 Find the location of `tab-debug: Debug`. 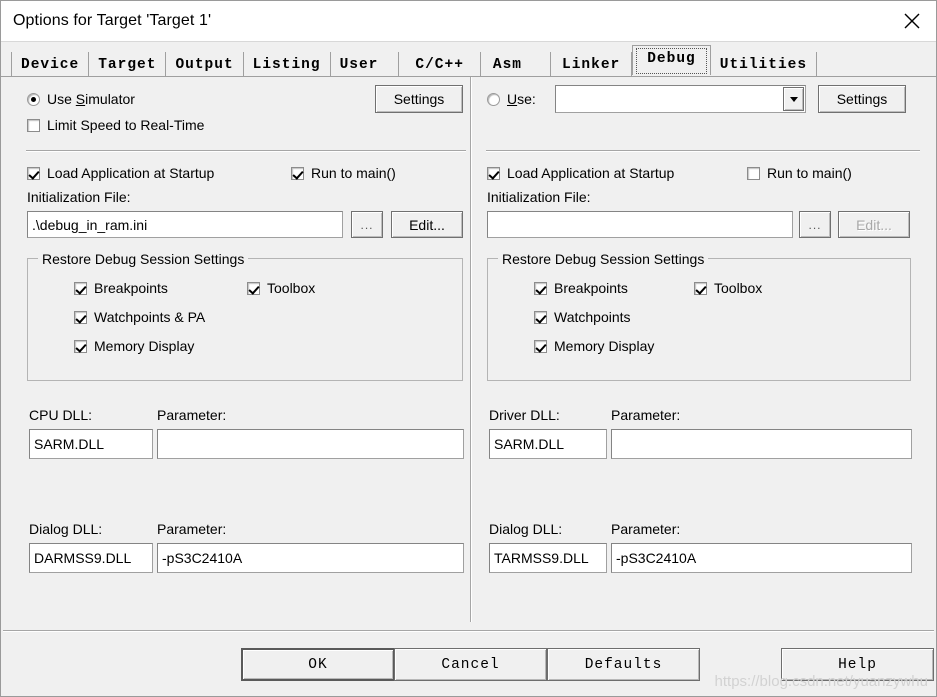

tab-debug: Debug is located at coordinates (671, 60).